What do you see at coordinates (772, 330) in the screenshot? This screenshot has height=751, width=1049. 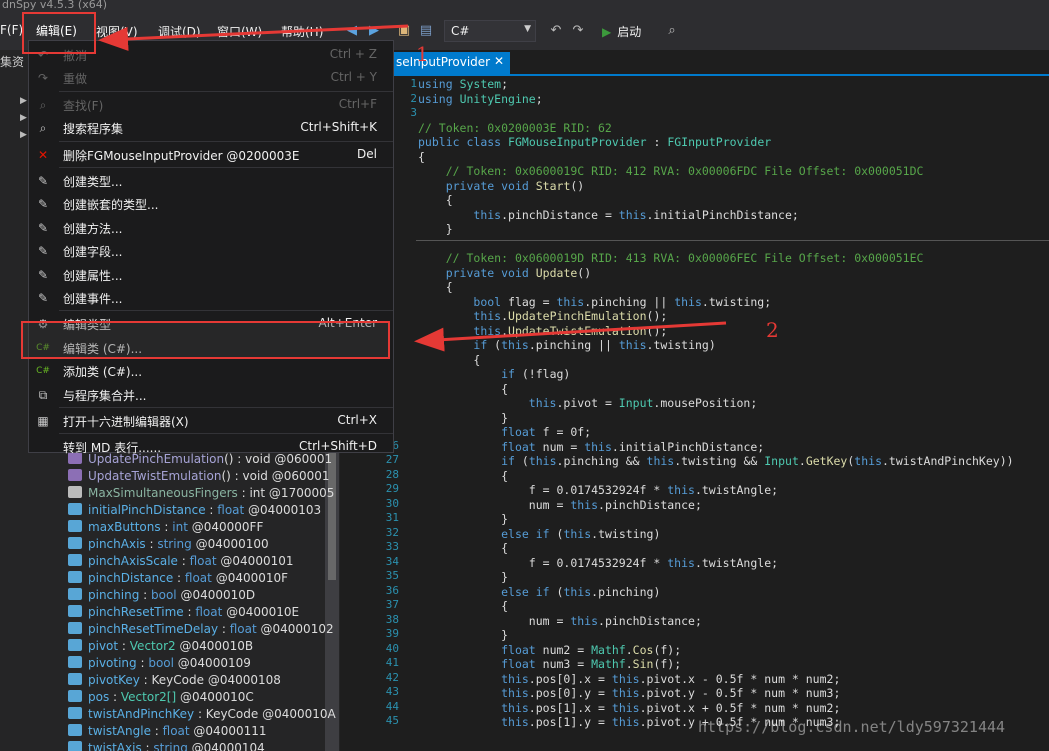 I see `annotation-2: 2` at bounding box center [772, 330].